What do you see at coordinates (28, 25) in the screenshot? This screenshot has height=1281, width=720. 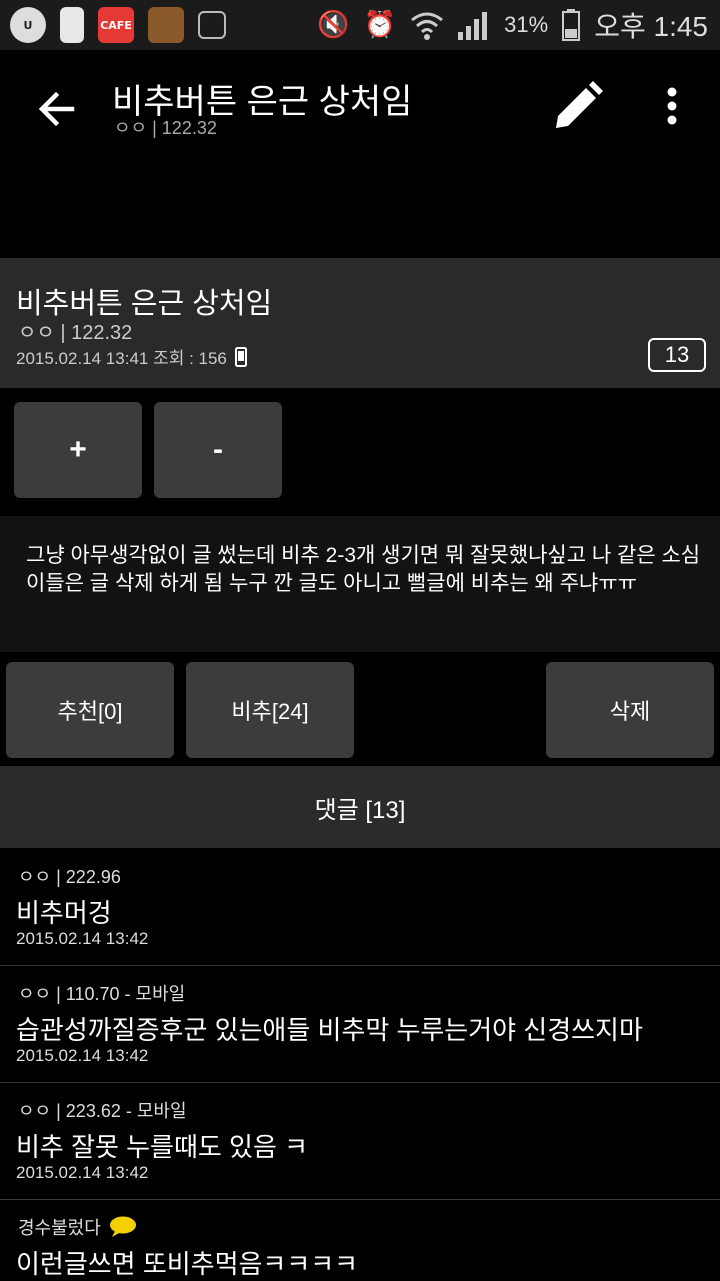 I see `u-plus-app-icon: U` at bounding box center [28, 25].